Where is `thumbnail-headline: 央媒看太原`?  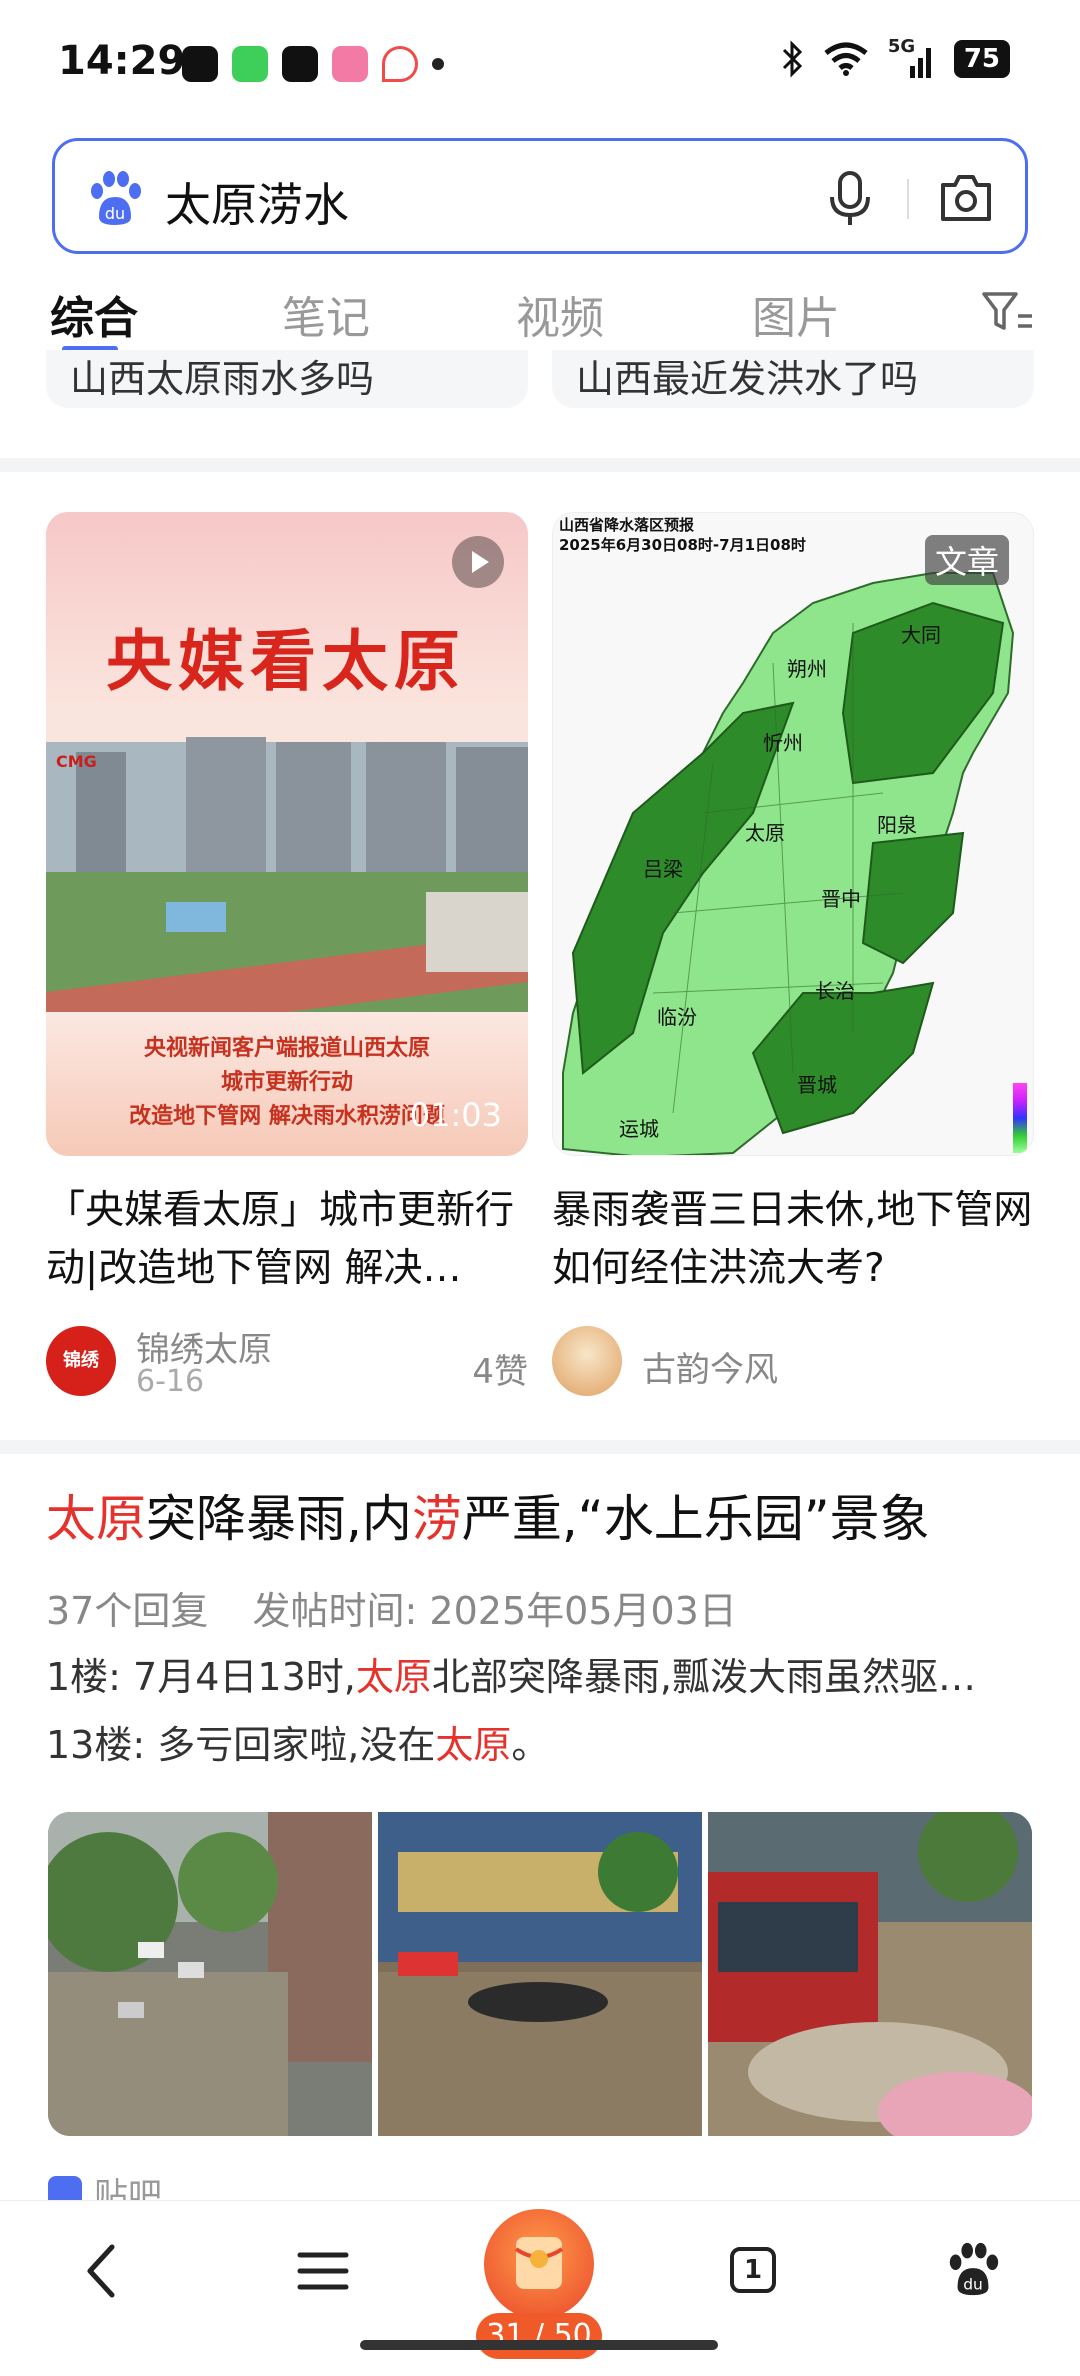
thumbnail-headline: 央媒看太原 is located at coordinates (286, 661).